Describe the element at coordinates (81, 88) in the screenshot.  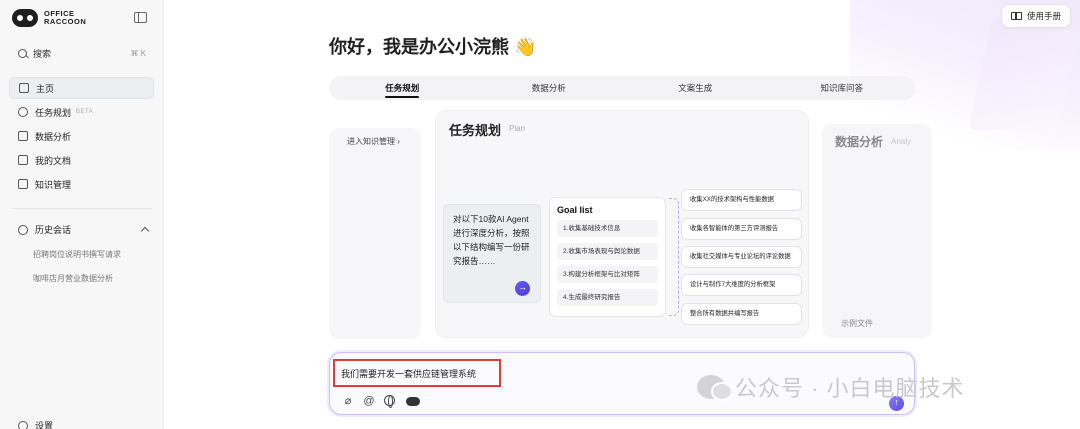
I see `sidebar-item-home: 主页` at that location.